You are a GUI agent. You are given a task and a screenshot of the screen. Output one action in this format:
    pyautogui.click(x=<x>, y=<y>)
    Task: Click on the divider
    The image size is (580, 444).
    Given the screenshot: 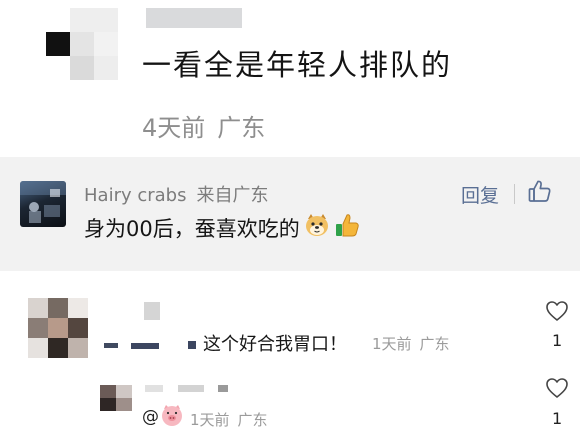 What is the action you would take?
    pyautogui.click(x=514, y=194)
    